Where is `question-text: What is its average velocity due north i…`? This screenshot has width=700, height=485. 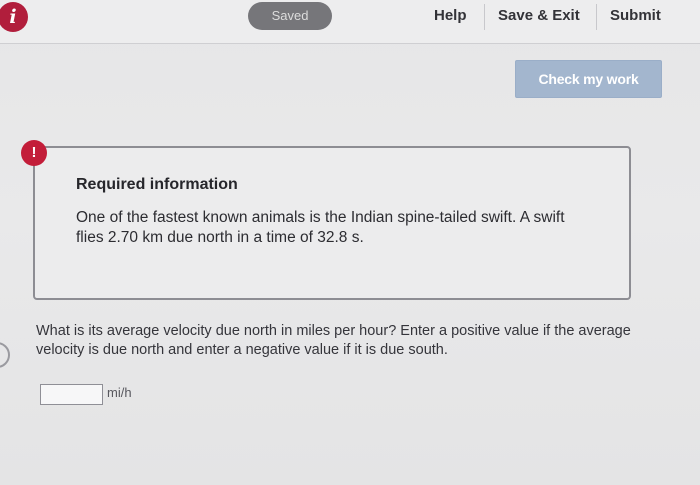
question-text: What is its average velocity due north i… is located at coordinates (333, 340).